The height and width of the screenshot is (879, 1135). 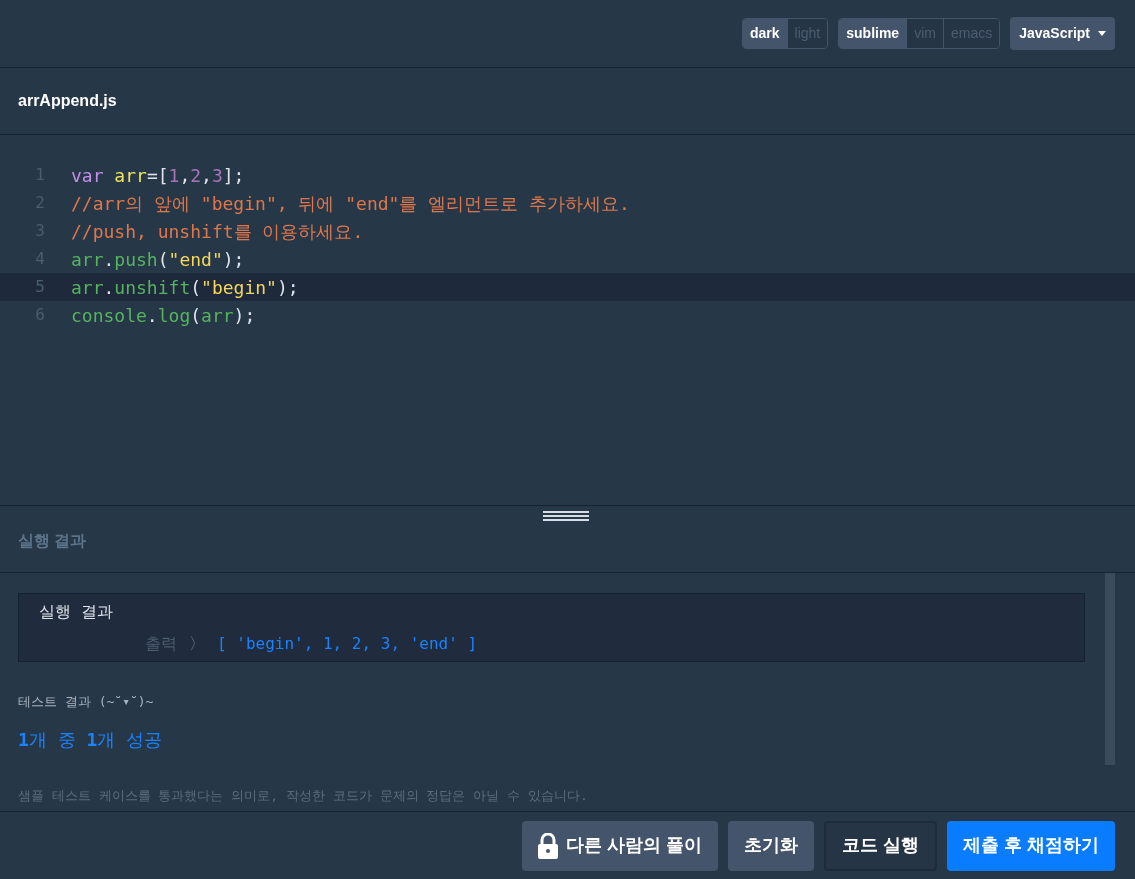 What do you see at coordinates (547, 845) in the screenshot?
I see `lock-icon` at bounding box center [547, 845].